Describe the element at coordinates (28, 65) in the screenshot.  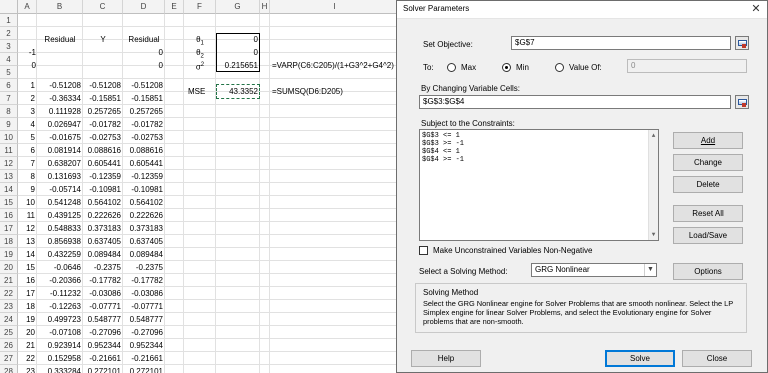
I see `cell-a5: 0` at that location.